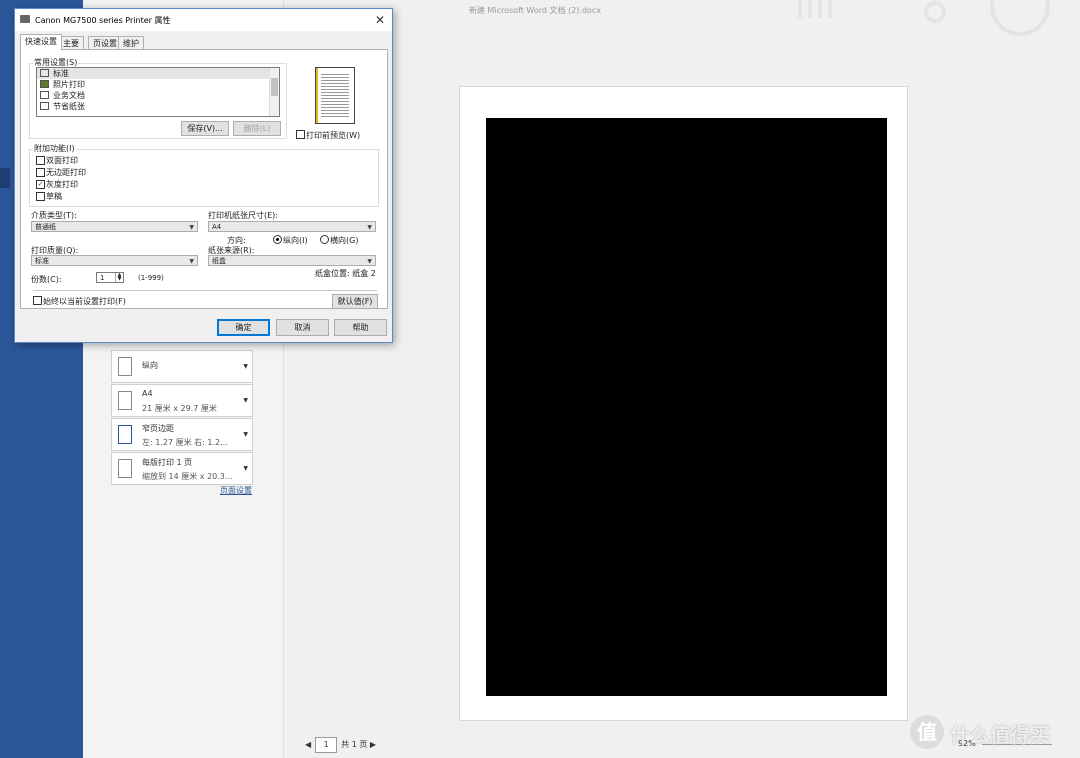 Image resolution: width=1080 pixels, height=758 pixels. I want to click on delete-button: 删除(L), so click(257, 128).